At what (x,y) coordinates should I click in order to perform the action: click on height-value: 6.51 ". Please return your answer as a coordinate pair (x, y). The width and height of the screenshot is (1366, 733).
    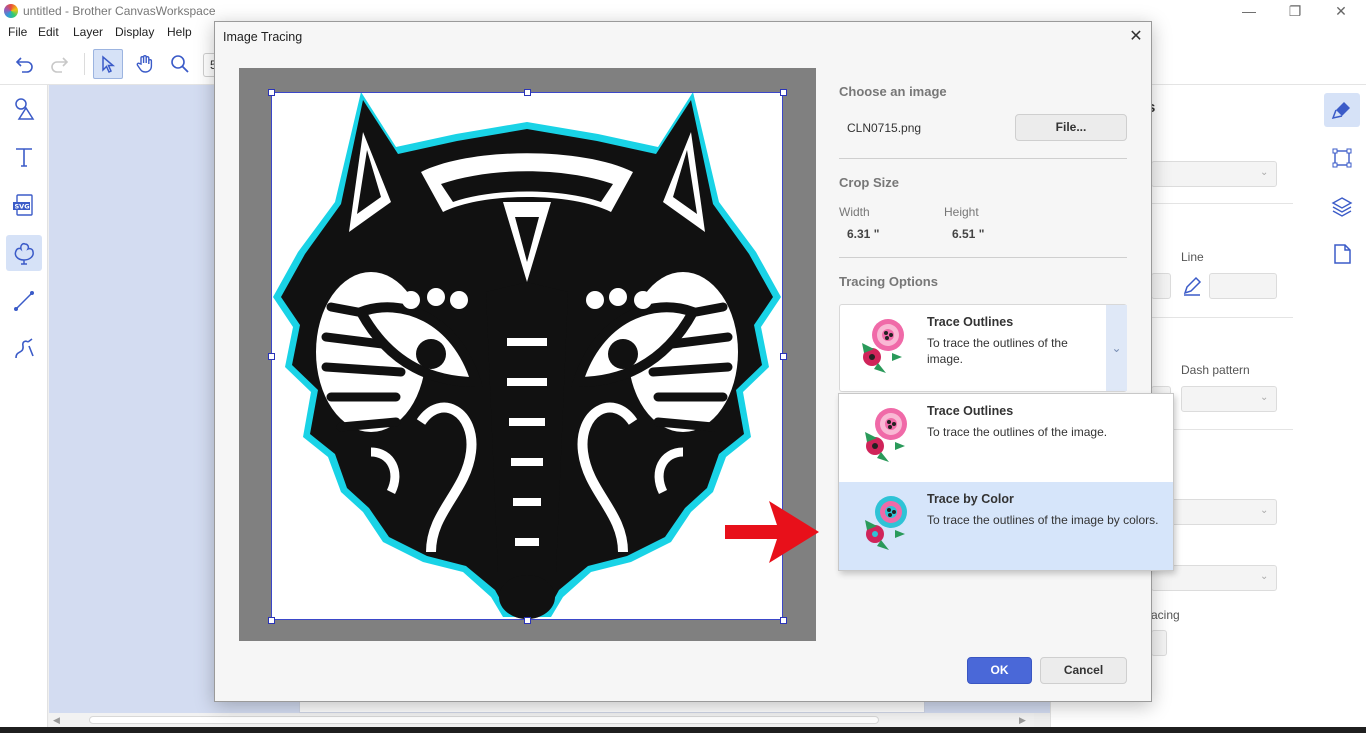
    Looking at the image, I should click on (968, 234).